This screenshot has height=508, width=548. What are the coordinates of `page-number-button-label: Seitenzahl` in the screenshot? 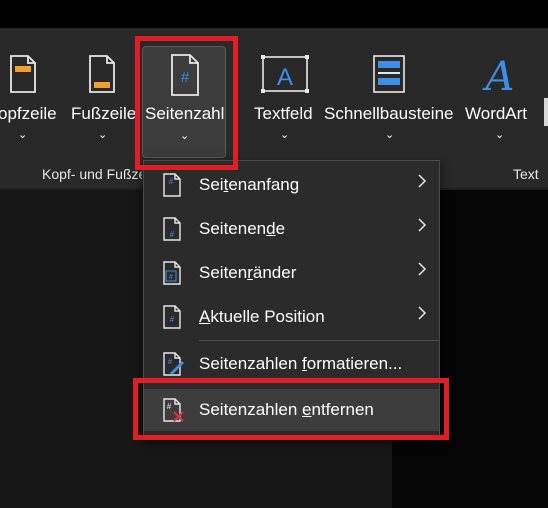 It's located at (185, 113).